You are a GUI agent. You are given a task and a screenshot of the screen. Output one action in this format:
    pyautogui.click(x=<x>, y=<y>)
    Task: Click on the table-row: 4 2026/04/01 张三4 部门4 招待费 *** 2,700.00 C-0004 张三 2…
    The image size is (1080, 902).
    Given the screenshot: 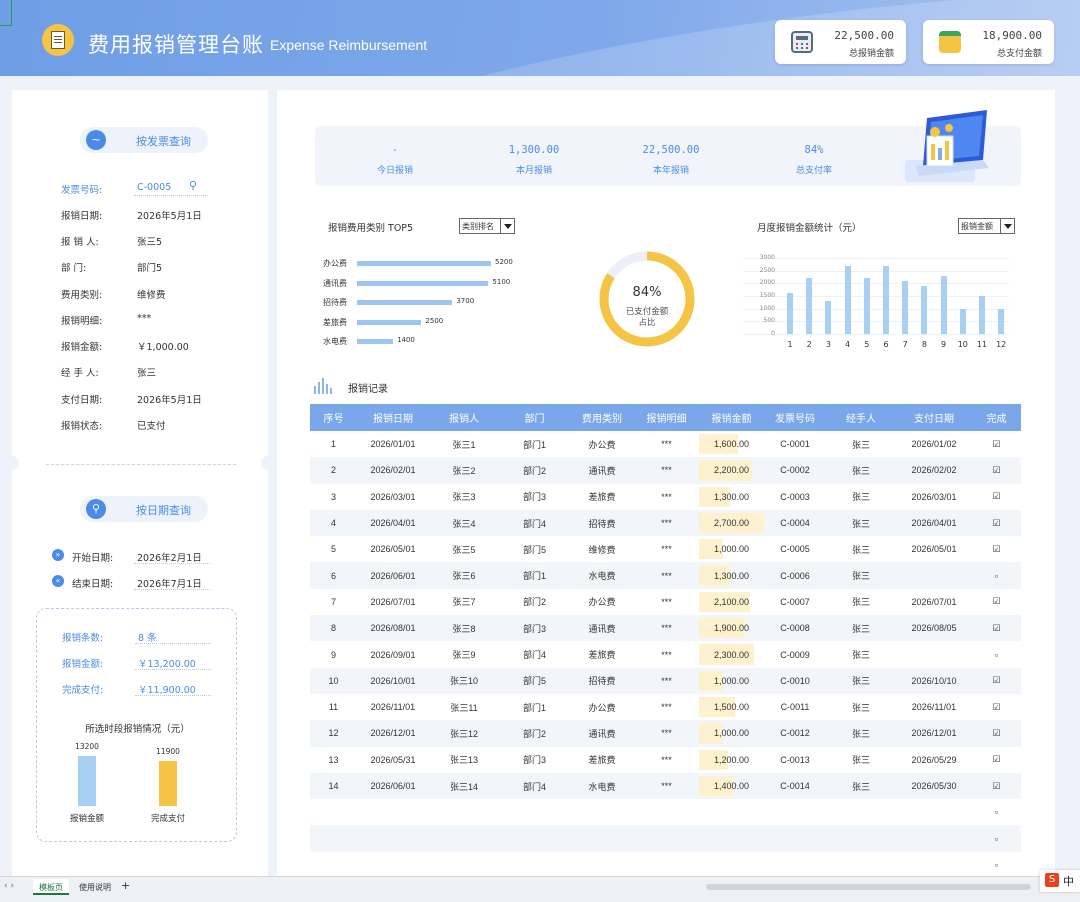 What is the action you would take?
    pyautogui.click(x=665, y=523)
    